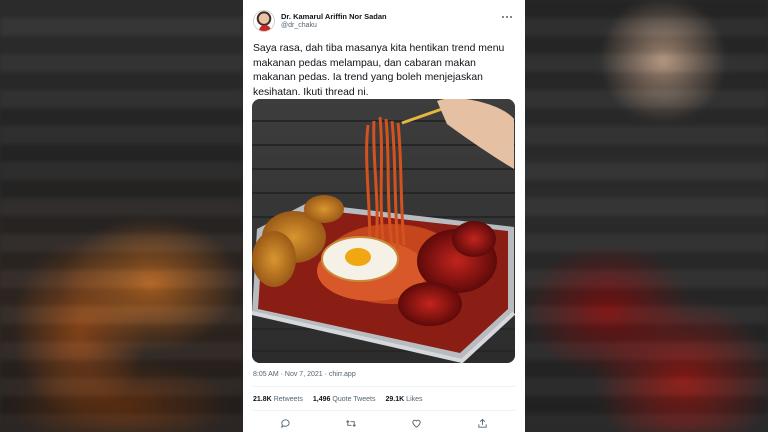  Describe the element at coordinates (304, 374) in the screenshot. I see `tweet-timestamp: 8:05 AM · Nov 7, 2021 · chirr.app` at that location.